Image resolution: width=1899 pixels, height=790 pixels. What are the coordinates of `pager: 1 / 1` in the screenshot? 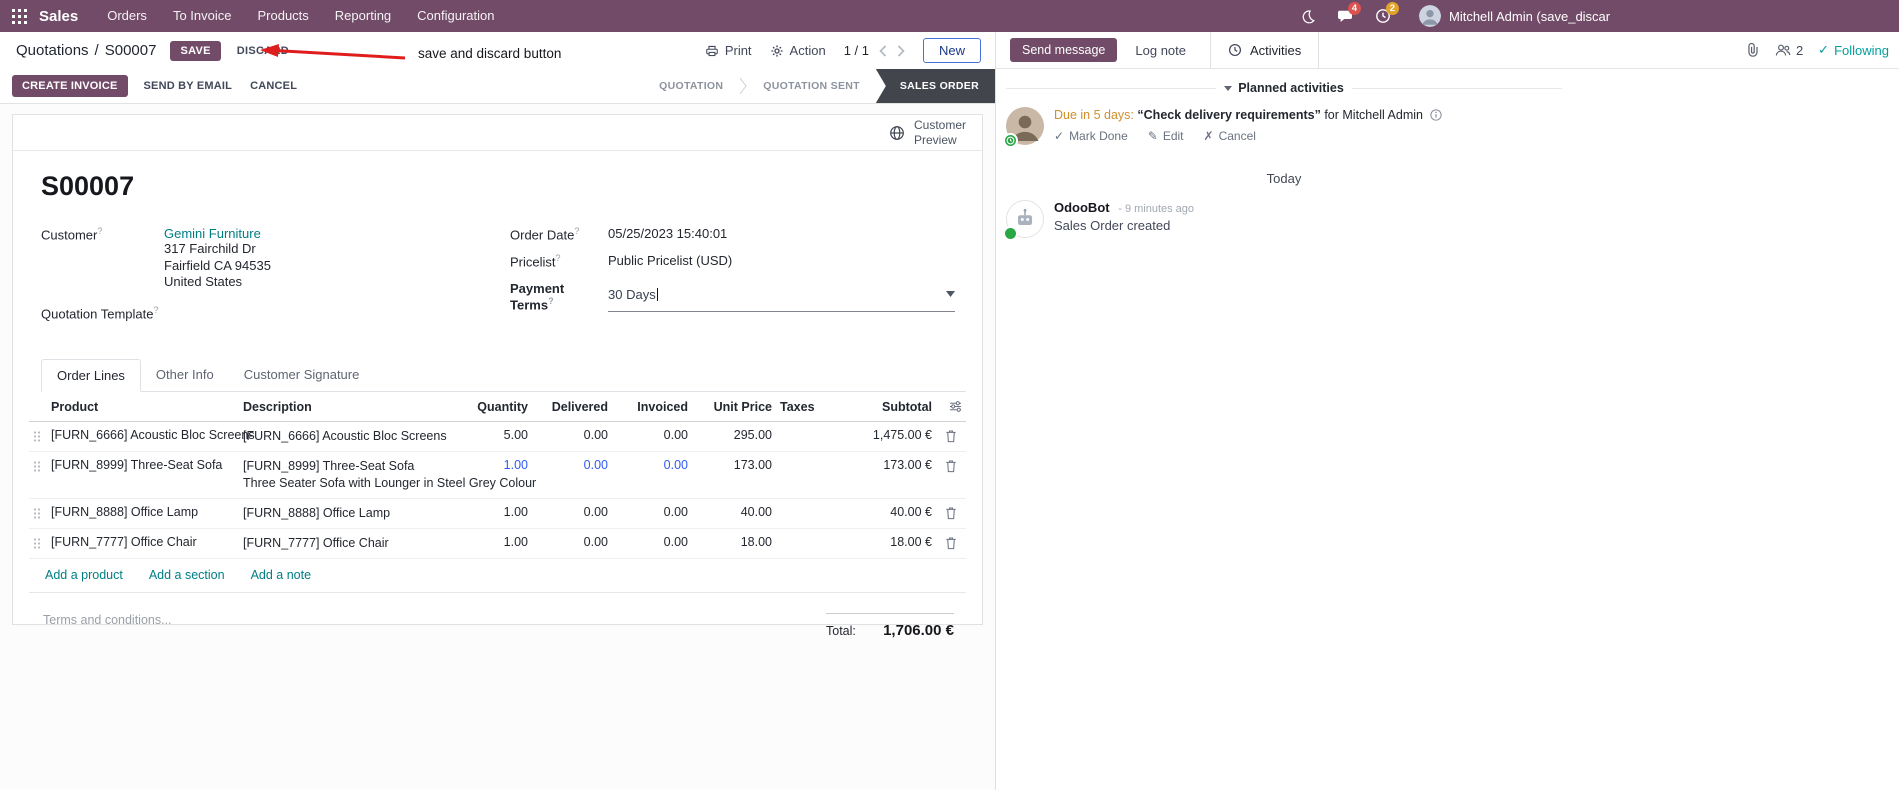 It's located at (874, 50).